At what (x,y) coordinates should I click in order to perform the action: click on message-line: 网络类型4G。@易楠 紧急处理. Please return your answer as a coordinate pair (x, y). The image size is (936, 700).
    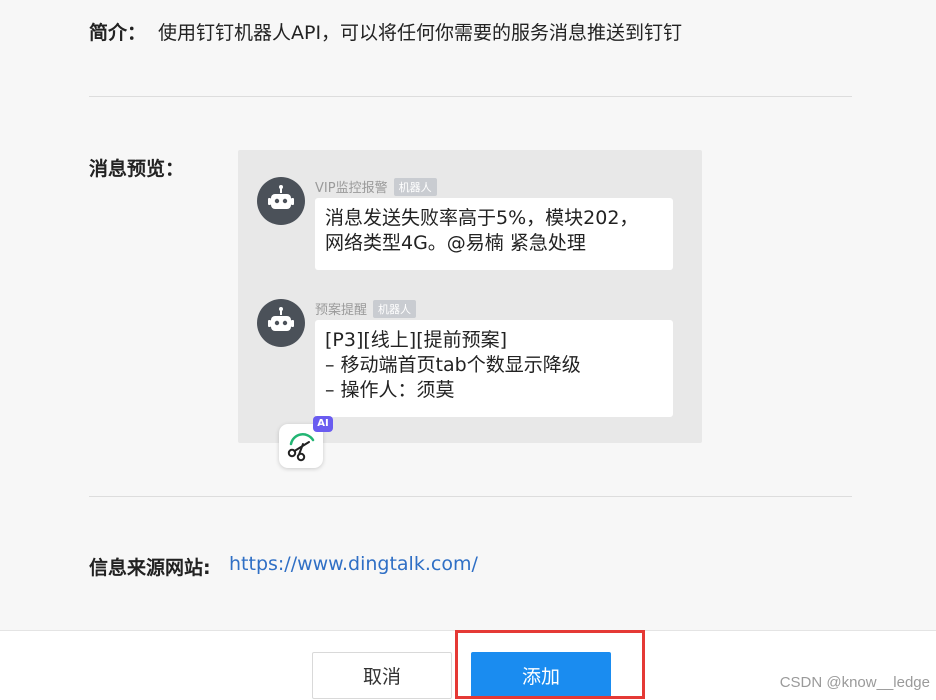
    Looking at the image, I should click on (455, 243).